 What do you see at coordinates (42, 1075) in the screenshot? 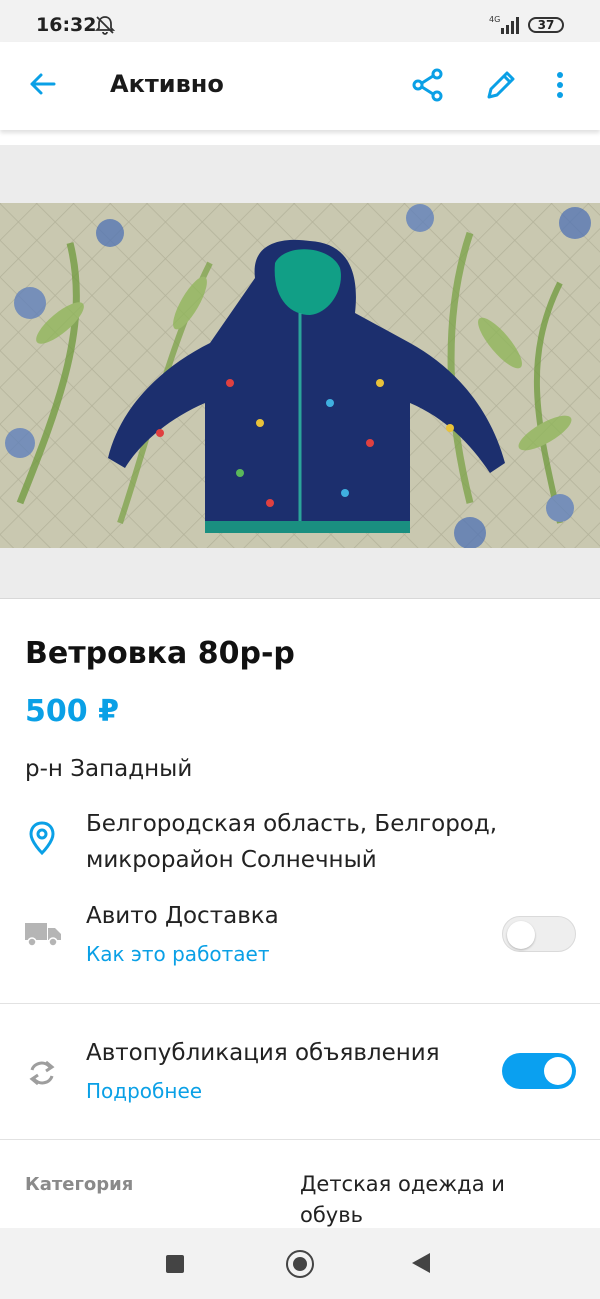
I see `refresh-icon` at bounding box center [42, 1075].